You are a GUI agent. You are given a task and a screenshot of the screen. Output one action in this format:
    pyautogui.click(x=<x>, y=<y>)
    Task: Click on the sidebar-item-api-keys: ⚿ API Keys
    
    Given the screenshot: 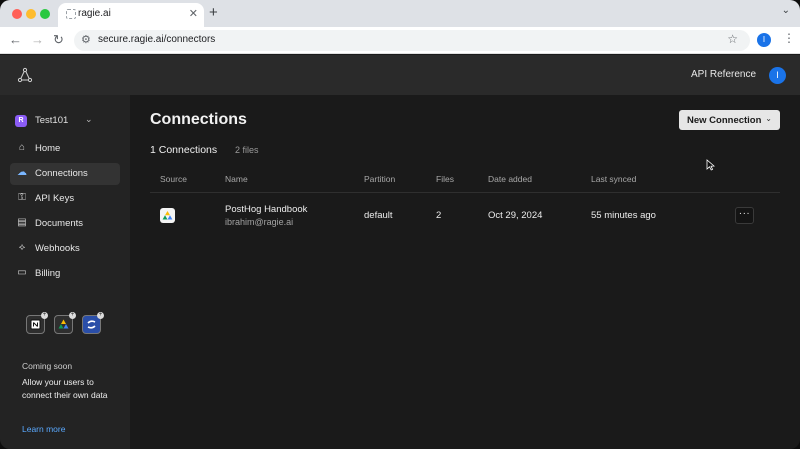 What is the action you would take?
    pyautogui.click(x=65, y=199)
    